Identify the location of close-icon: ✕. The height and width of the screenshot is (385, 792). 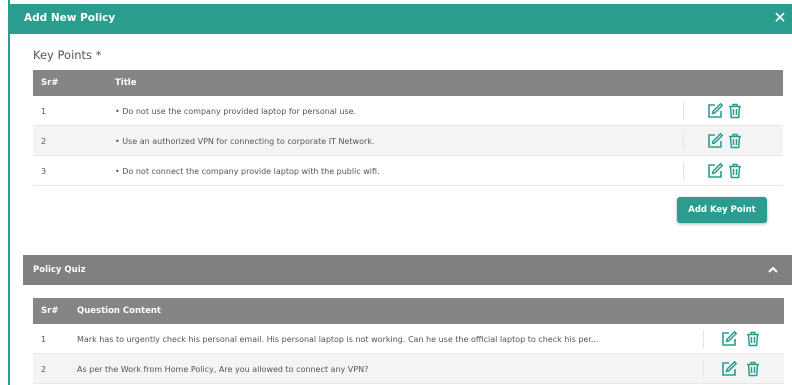
(780, 18).